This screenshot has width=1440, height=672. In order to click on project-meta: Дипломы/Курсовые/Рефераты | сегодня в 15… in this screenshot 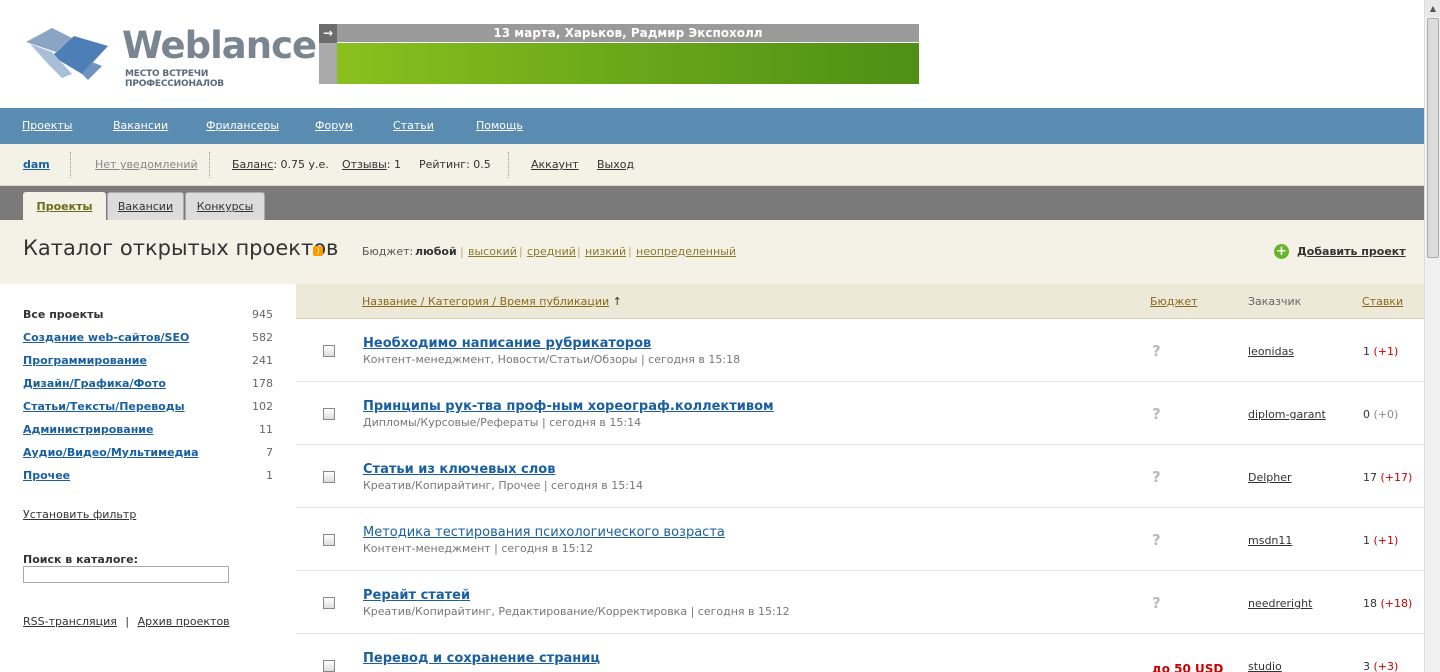, I will do `click(502, 422)`.